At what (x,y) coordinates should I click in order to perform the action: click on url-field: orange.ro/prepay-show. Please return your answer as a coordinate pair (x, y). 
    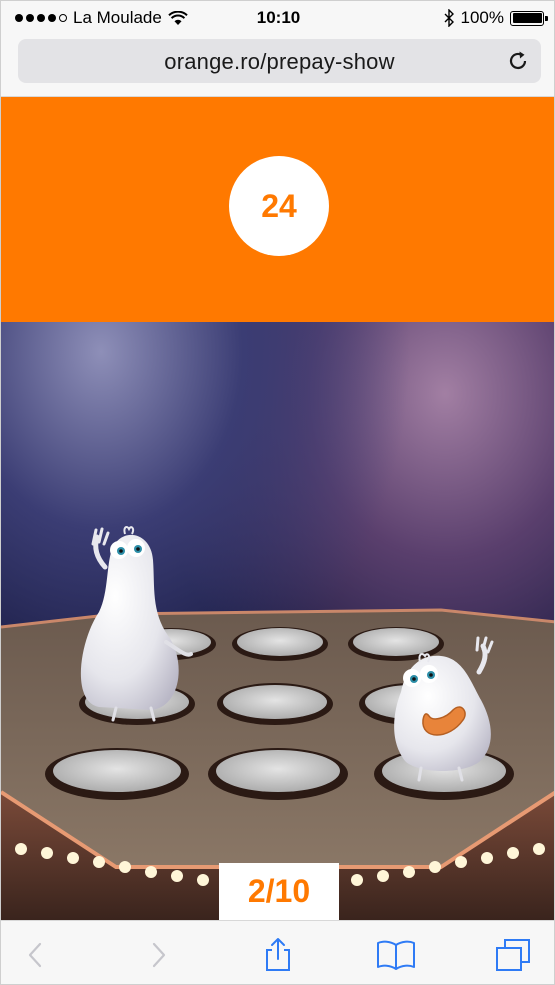
    Looking at the image, I should click on (279, 61).